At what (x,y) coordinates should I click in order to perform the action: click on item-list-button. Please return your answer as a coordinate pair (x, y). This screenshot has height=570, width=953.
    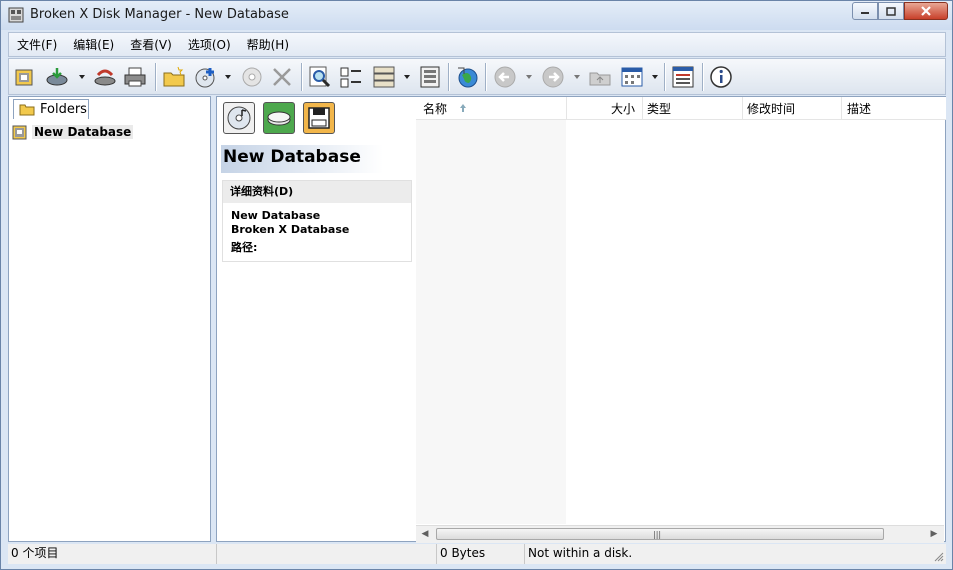
    Looking at the image, I should click on (430, 77).